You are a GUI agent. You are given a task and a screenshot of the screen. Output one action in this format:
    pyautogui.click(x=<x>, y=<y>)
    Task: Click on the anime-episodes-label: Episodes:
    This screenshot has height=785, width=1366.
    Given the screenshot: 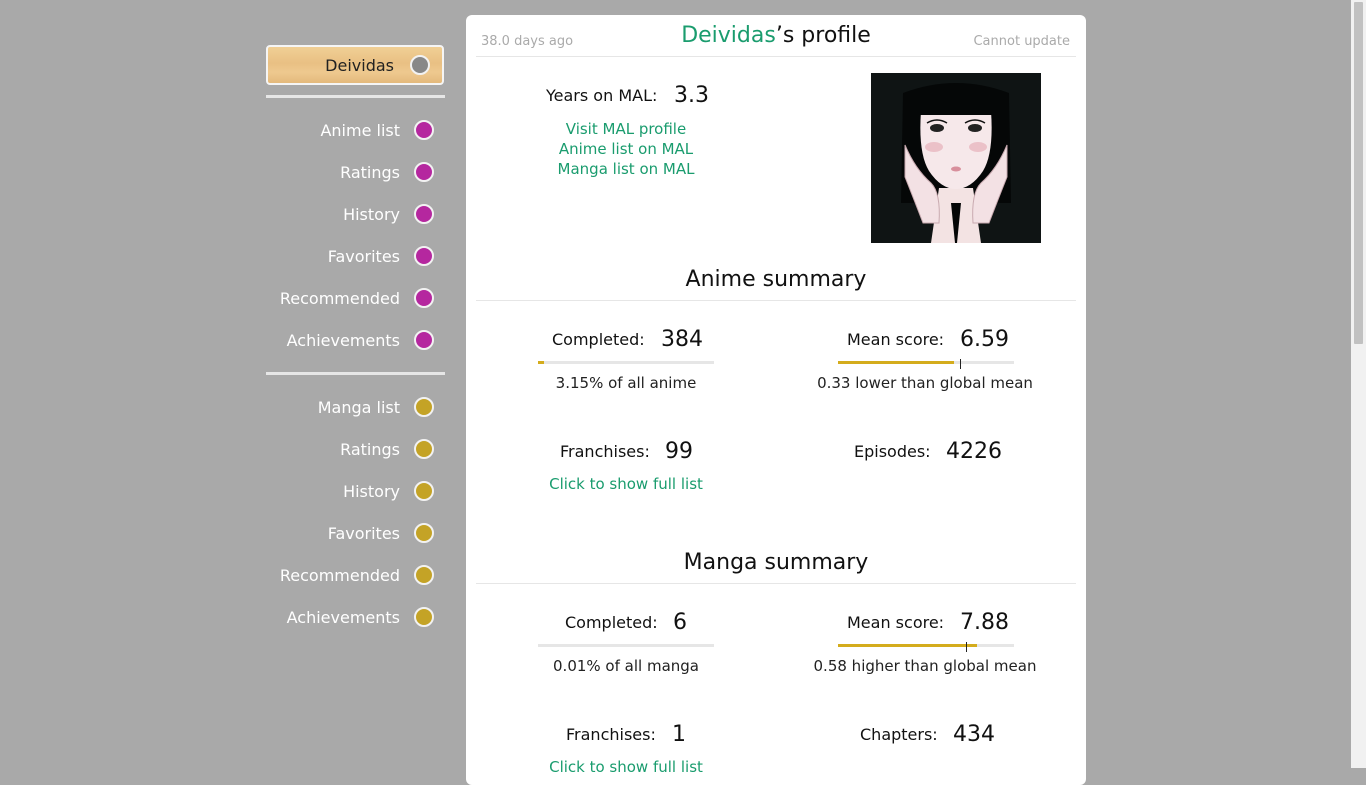 What is the action you would take?
    pyautogui.click(x=892, y=451)
    